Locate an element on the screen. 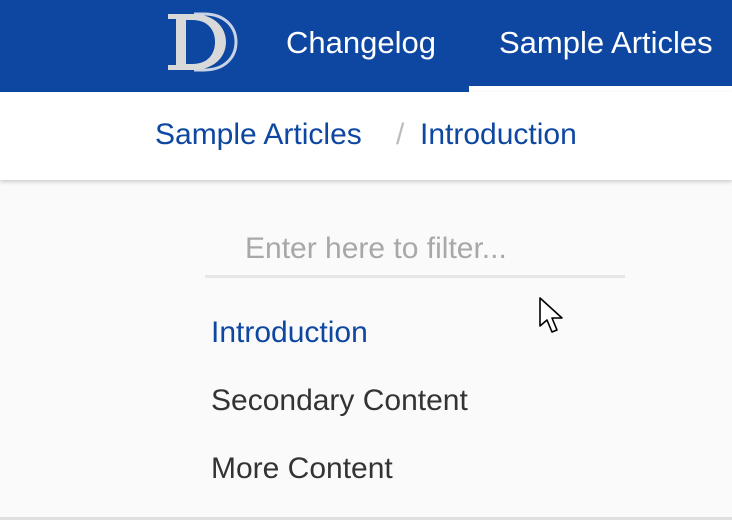  filter-input is located at coordinates (415, 250).